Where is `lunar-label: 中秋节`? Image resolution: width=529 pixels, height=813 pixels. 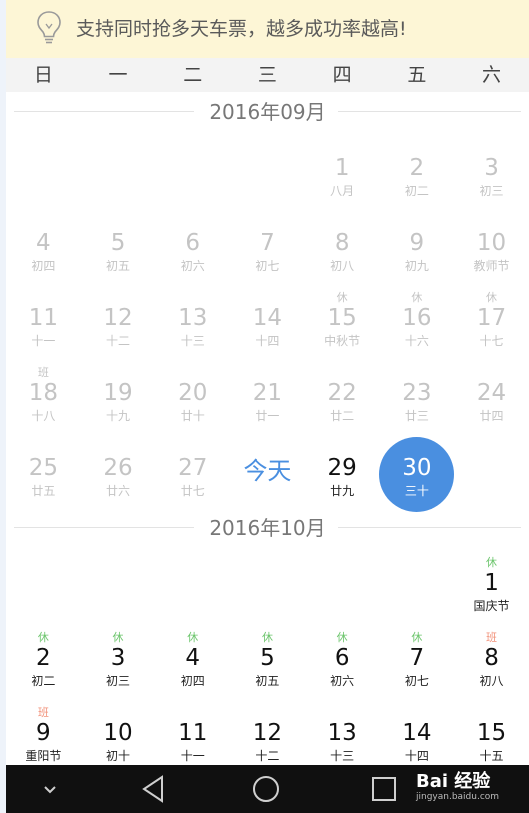
lunar-label: 中秋节 is located at coordinates (342, 341).